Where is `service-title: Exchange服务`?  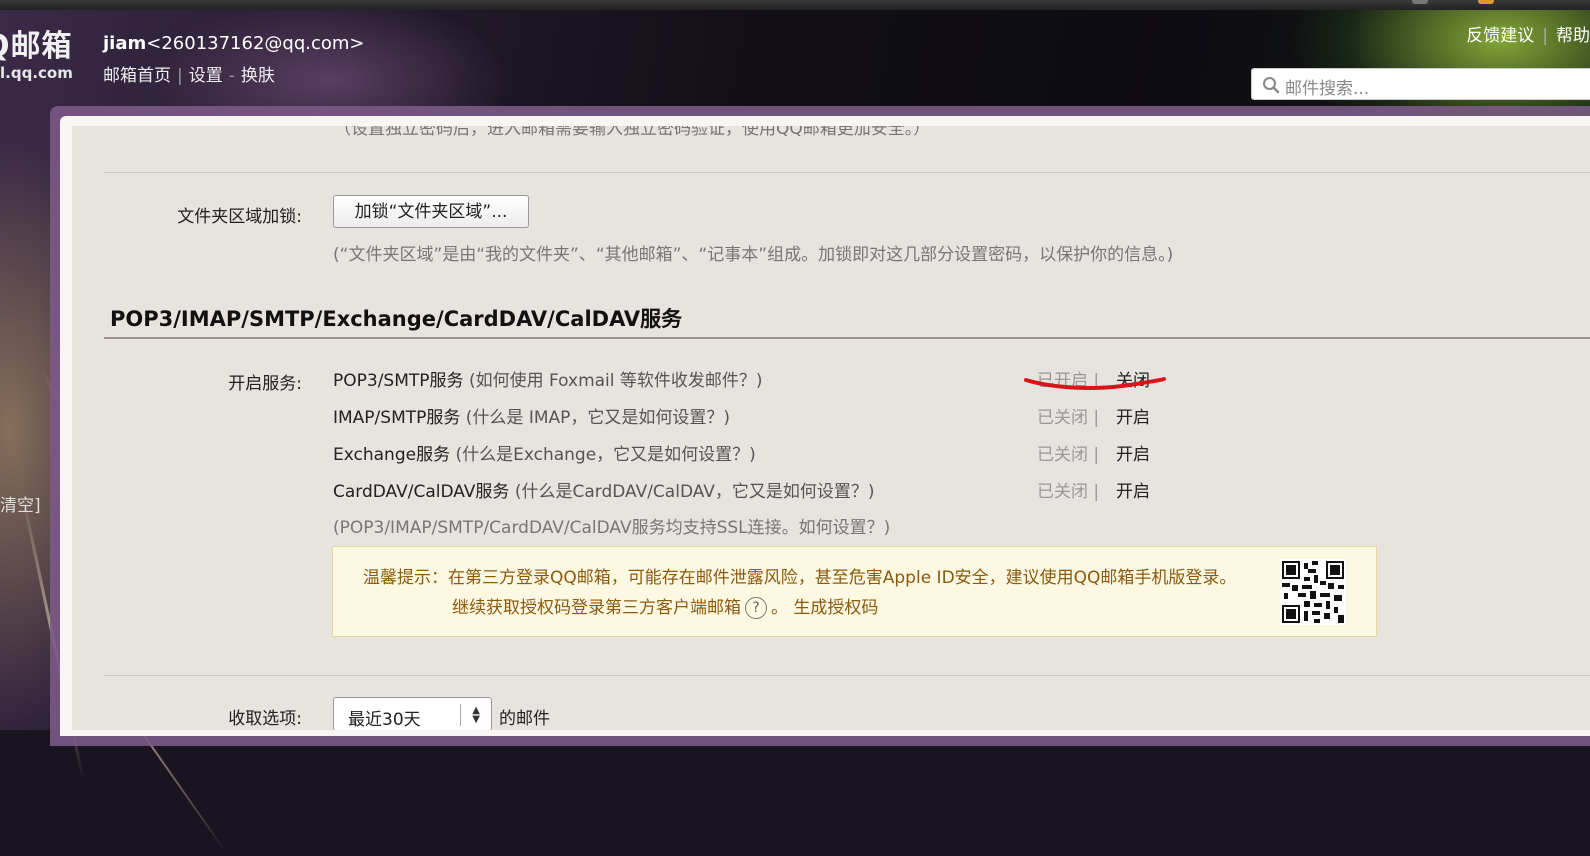 service-title: Exchange服务 is located at coordinates (392, 455).